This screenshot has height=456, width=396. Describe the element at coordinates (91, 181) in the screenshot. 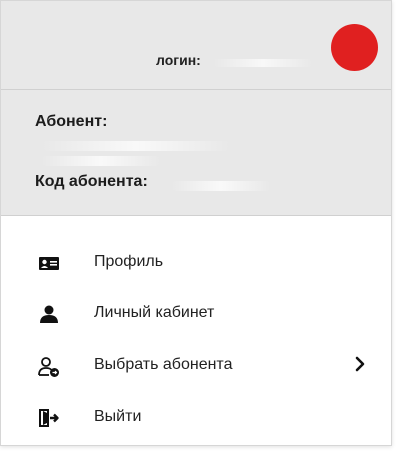

I see `subscriber-code-label: Код абонента:` at that location.